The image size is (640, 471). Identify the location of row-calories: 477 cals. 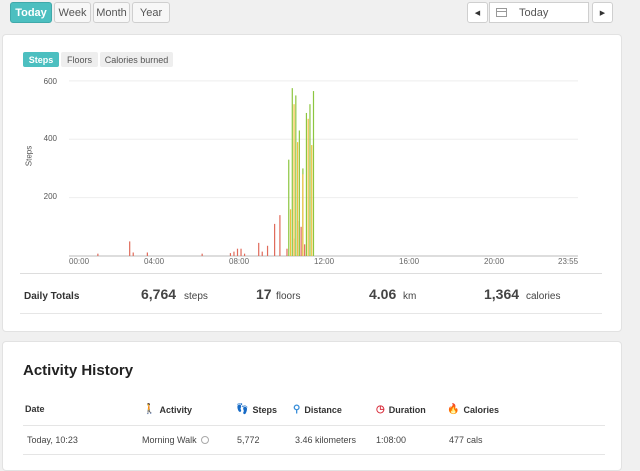
(466, 440).